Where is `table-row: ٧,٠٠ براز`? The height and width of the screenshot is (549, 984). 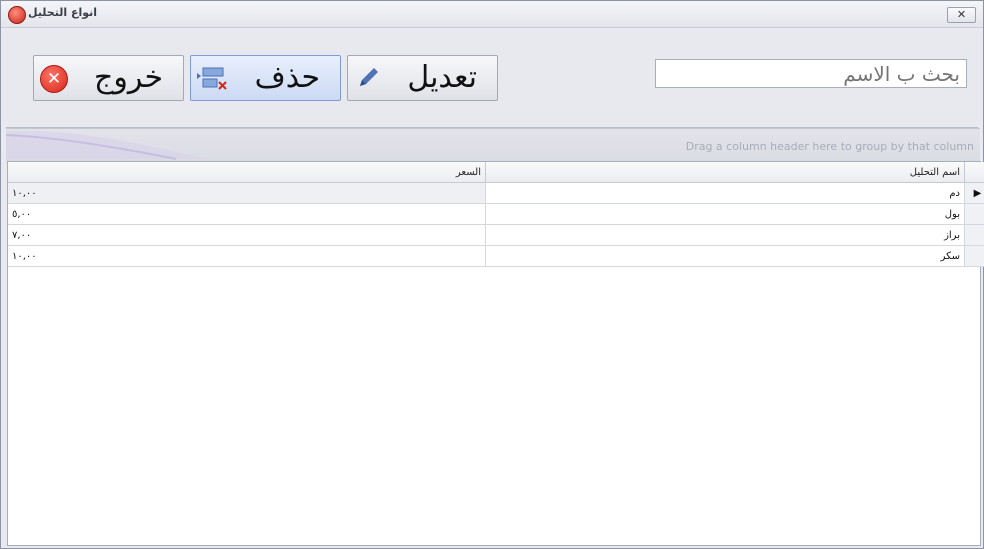
table-row: ٧,٠٠ براز is located at coordinates (496, 235).